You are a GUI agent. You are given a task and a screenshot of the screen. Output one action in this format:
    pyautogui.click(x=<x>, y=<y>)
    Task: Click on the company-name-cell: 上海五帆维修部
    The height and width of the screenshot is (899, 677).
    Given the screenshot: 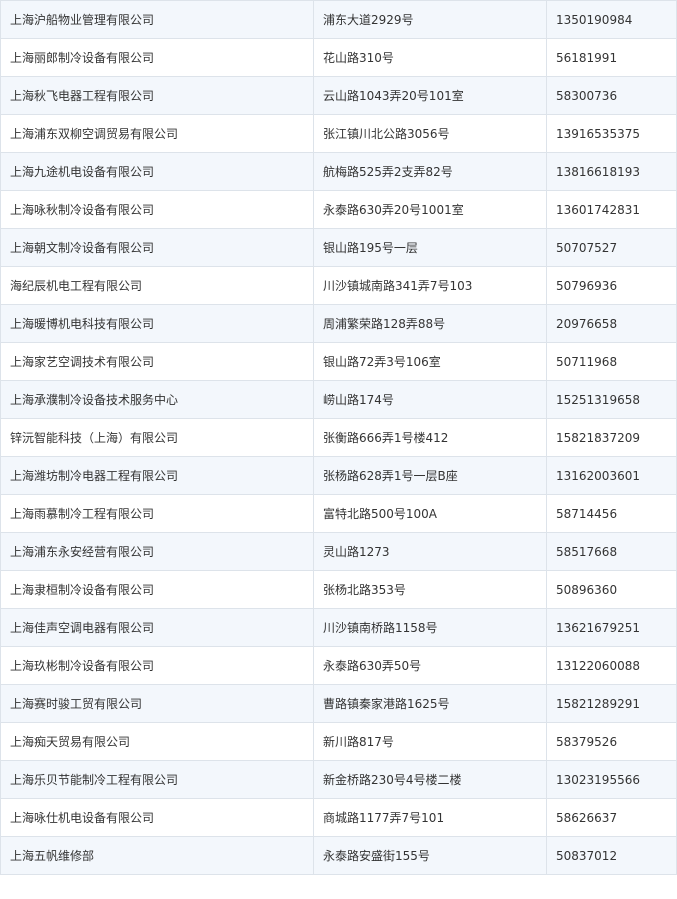 What is the action you would take?
    pyautogui.click(x=157, y=855)
    